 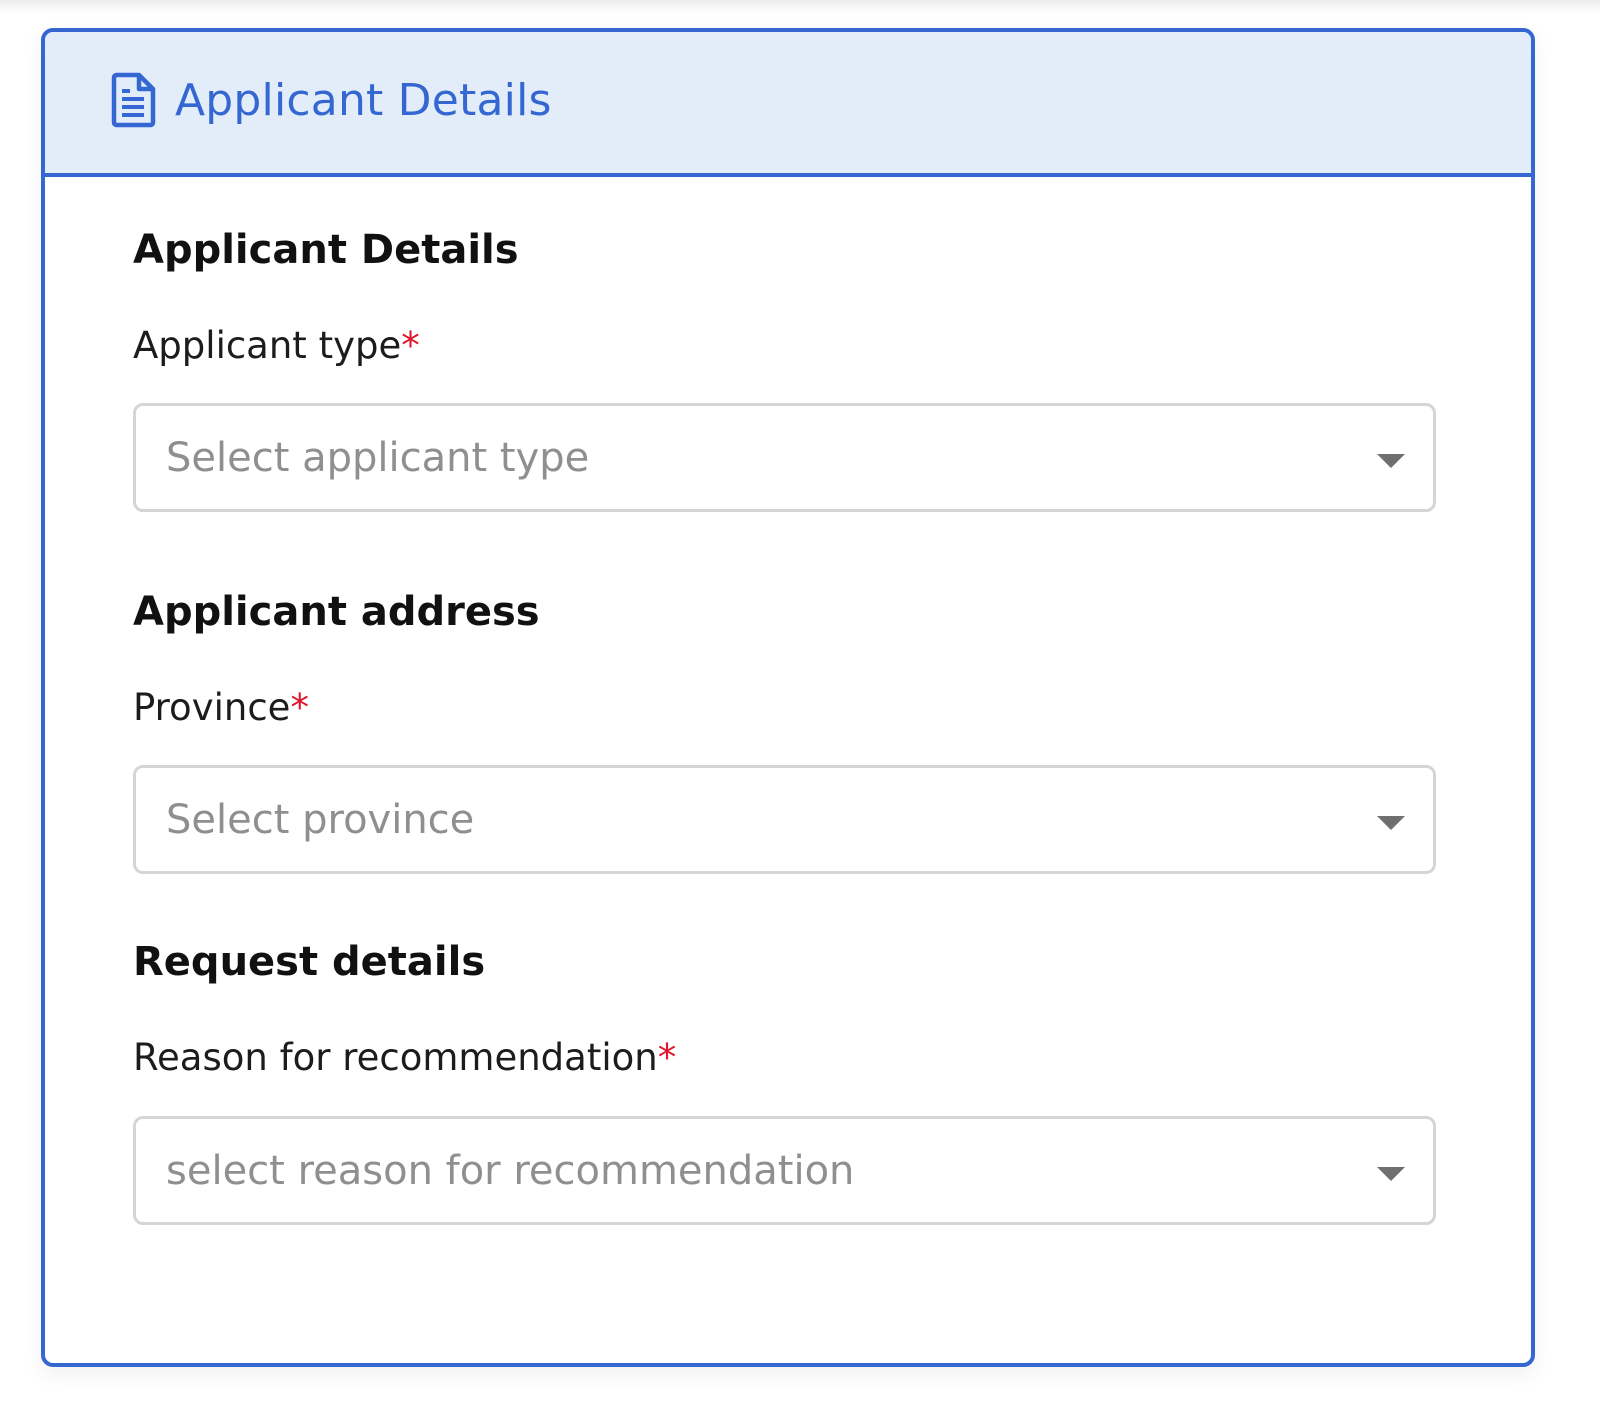 I want to click on applicant-type-label: Applicant type*, so click(x=276, y=346).